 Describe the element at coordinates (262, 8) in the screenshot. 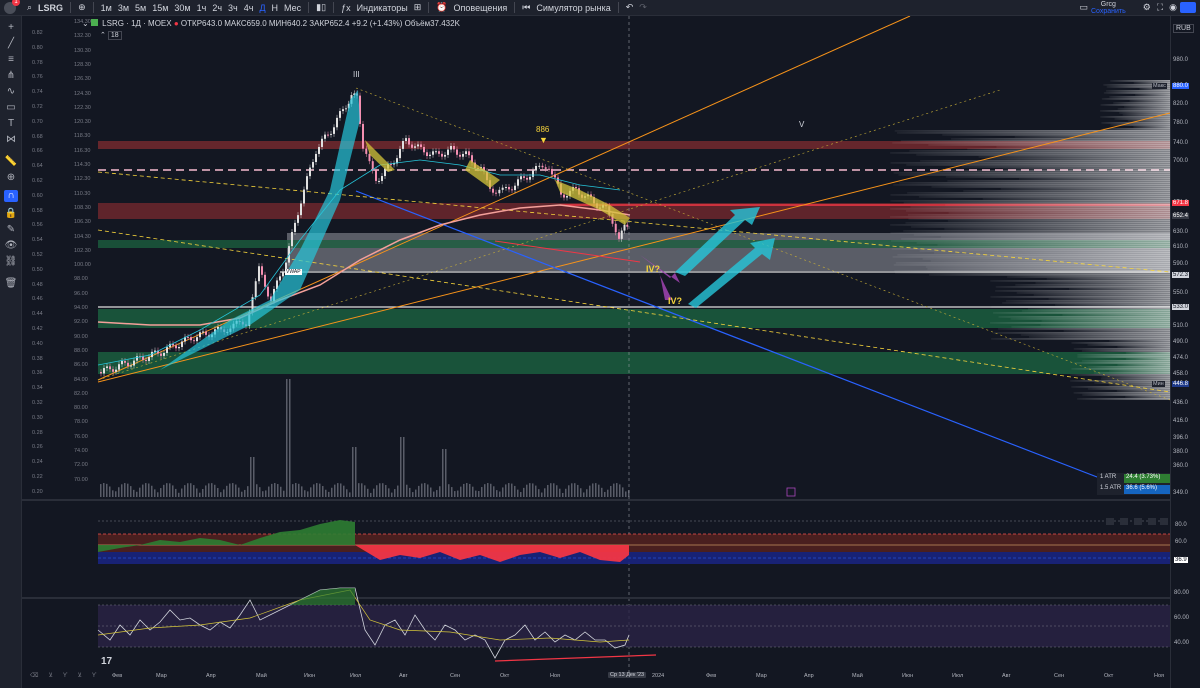

I see `interval-10: Д` at that location.